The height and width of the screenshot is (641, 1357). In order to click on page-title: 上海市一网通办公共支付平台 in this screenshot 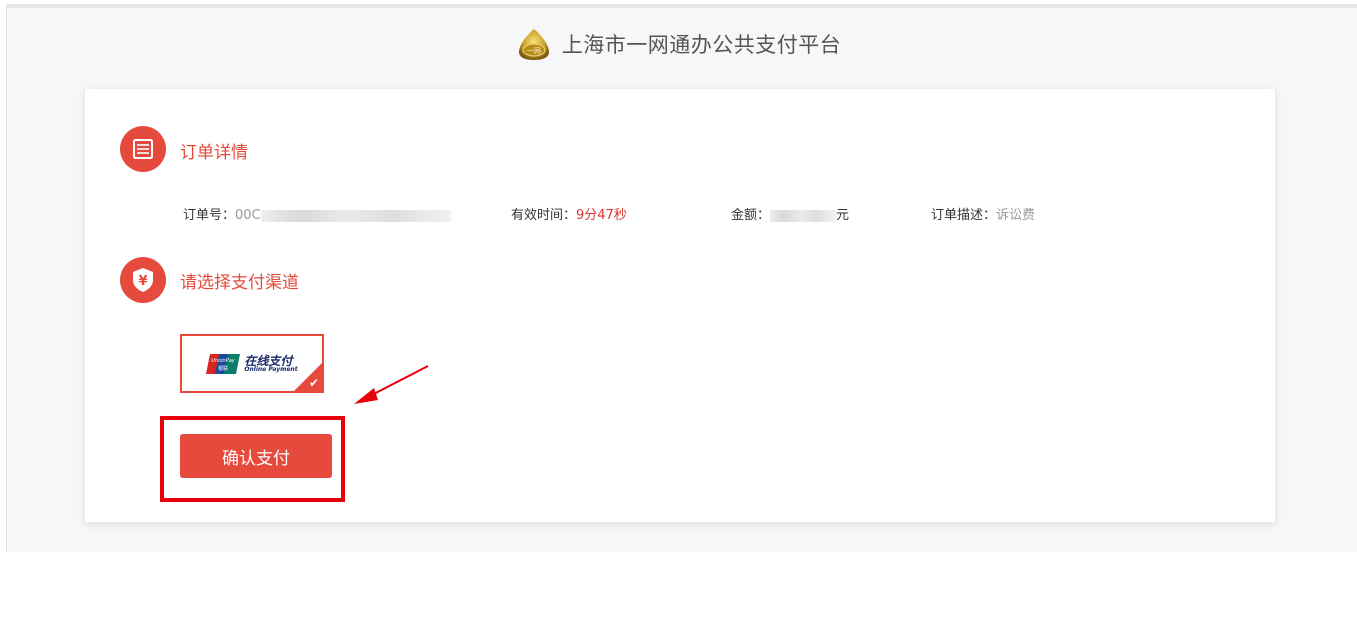, I will do `click(701, 45)`.